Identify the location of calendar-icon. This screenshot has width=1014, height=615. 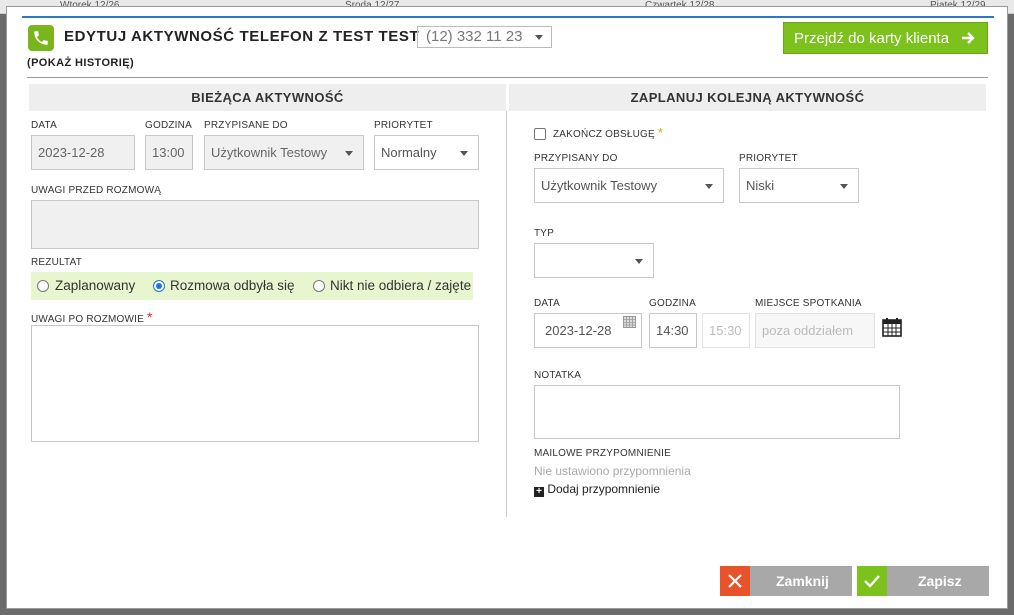
(892, 327).